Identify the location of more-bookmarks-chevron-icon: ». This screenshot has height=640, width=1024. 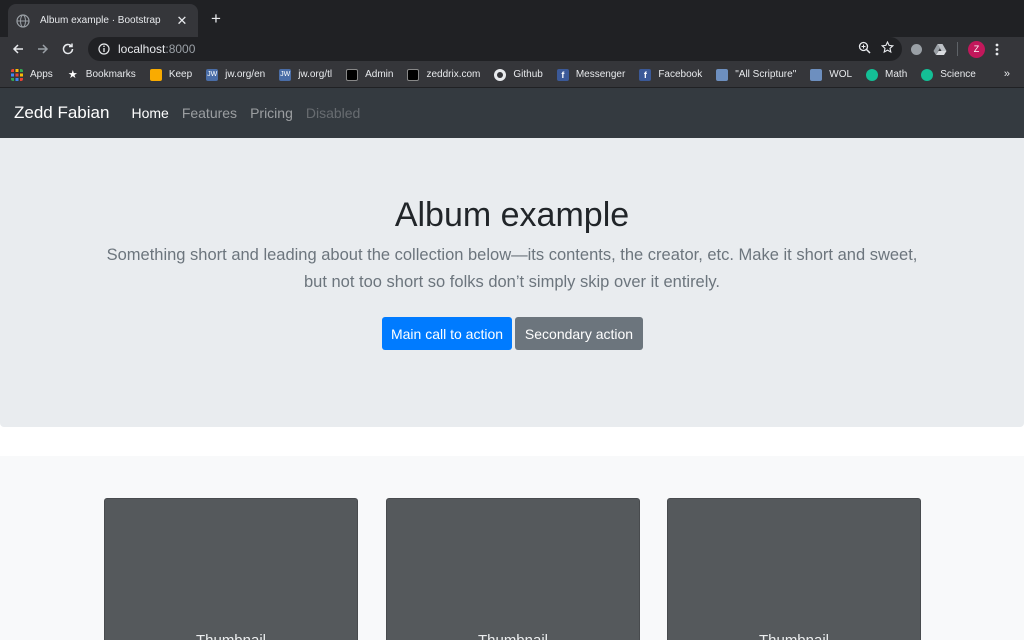
(1007, 74).